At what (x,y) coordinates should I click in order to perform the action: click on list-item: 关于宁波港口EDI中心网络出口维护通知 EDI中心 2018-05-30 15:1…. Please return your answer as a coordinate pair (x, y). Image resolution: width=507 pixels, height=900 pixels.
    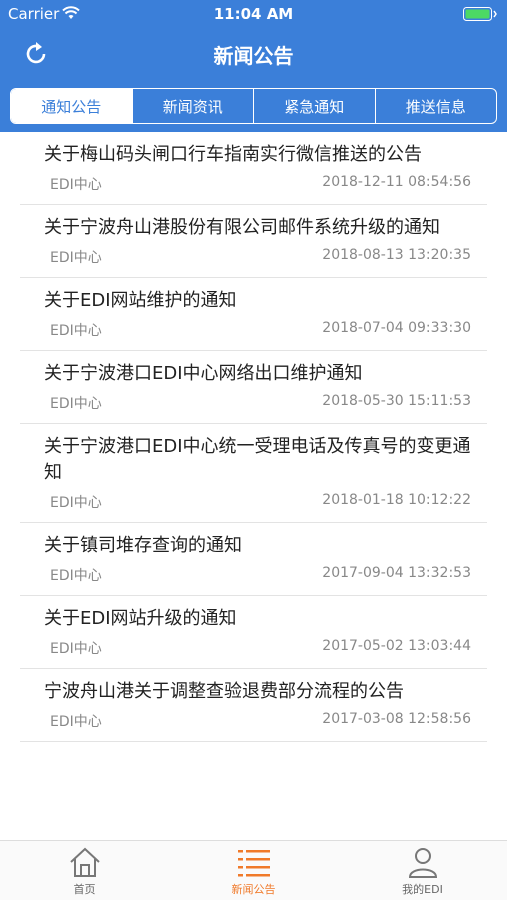
    Looking at the image, I should click on (253, 387).